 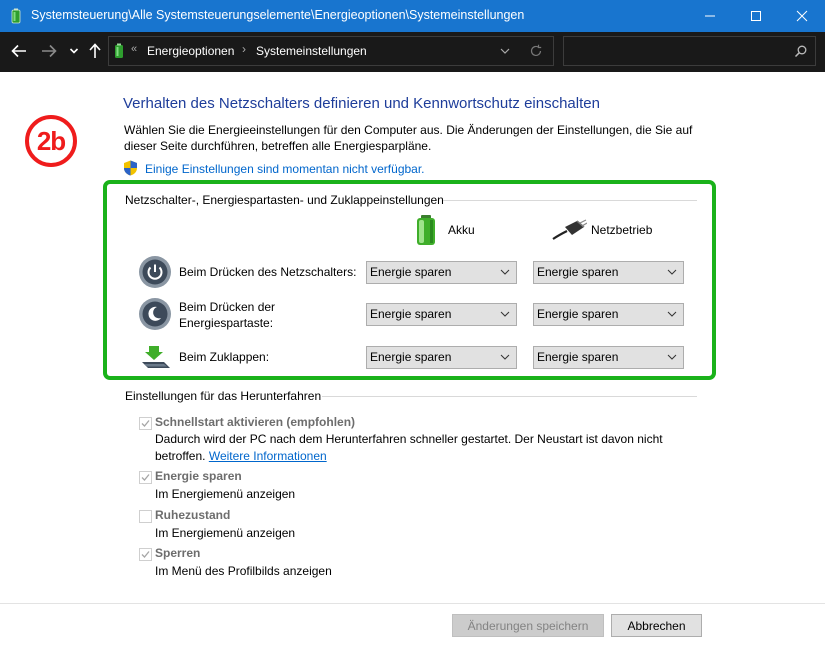 I want to click on lid-akku-select: Energie sparen, so click(x=441, y=357).